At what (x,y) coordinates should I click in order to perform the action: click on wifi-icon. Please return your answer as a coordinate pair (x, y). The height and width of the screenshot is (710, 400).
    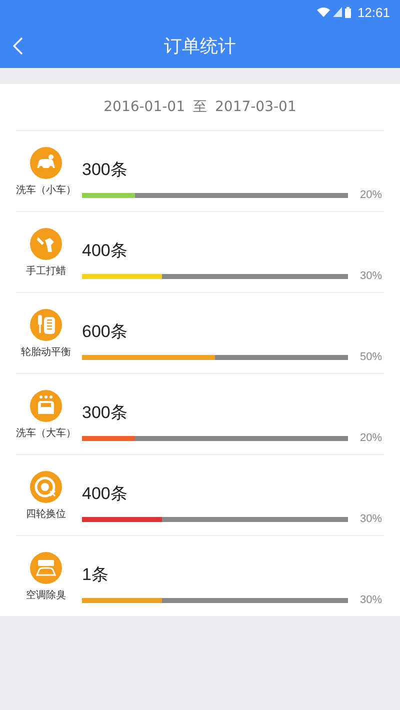
    Looking at the image, I should click on (323, 12).